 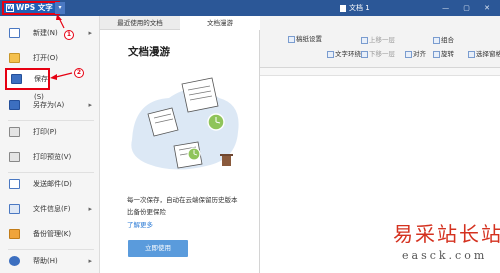 What do you see at coordinates (378, 53) in the screenshot?
I see `send-backward-button: 下移一层` at bounding box center [378, 53].